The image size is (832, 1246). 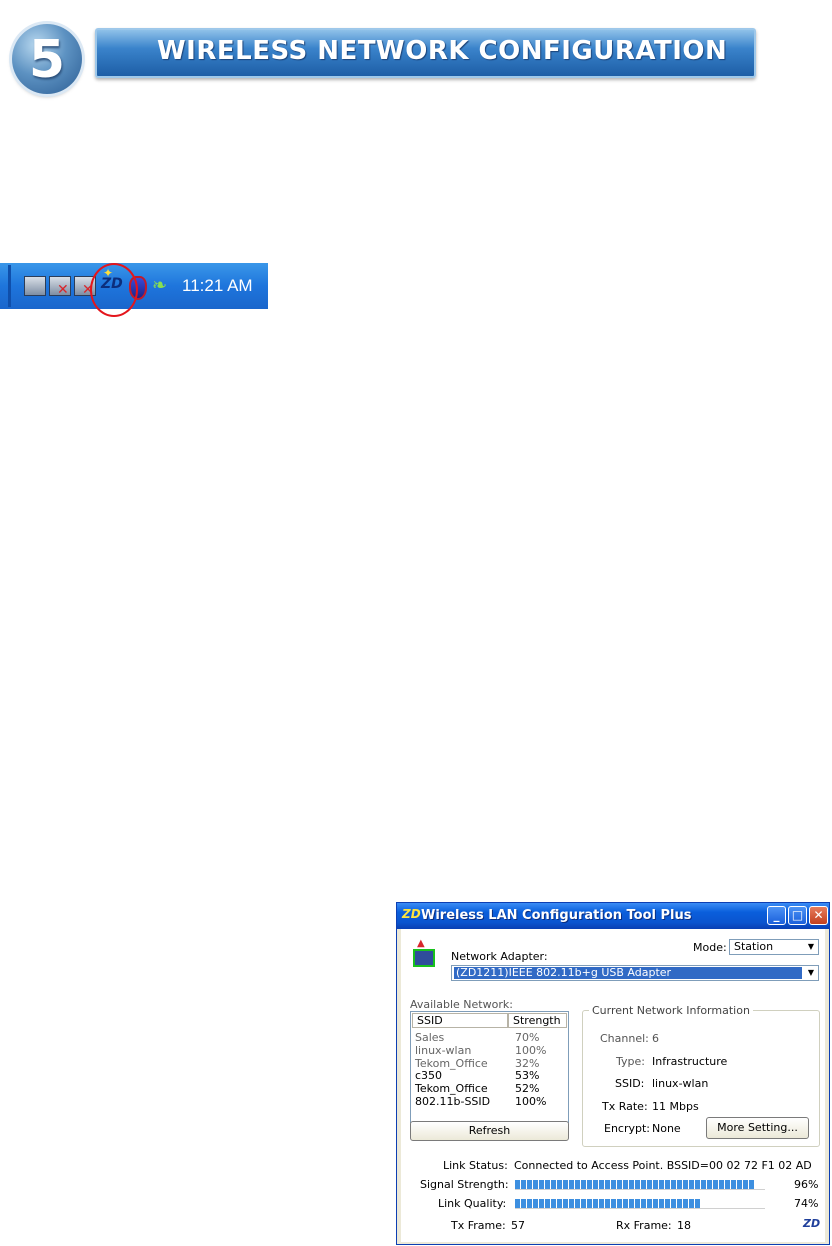 What do you see at coordinates (655, 1038) in the screenshot?
I see `channel-value: 6` at bounding box center [655, 1038].